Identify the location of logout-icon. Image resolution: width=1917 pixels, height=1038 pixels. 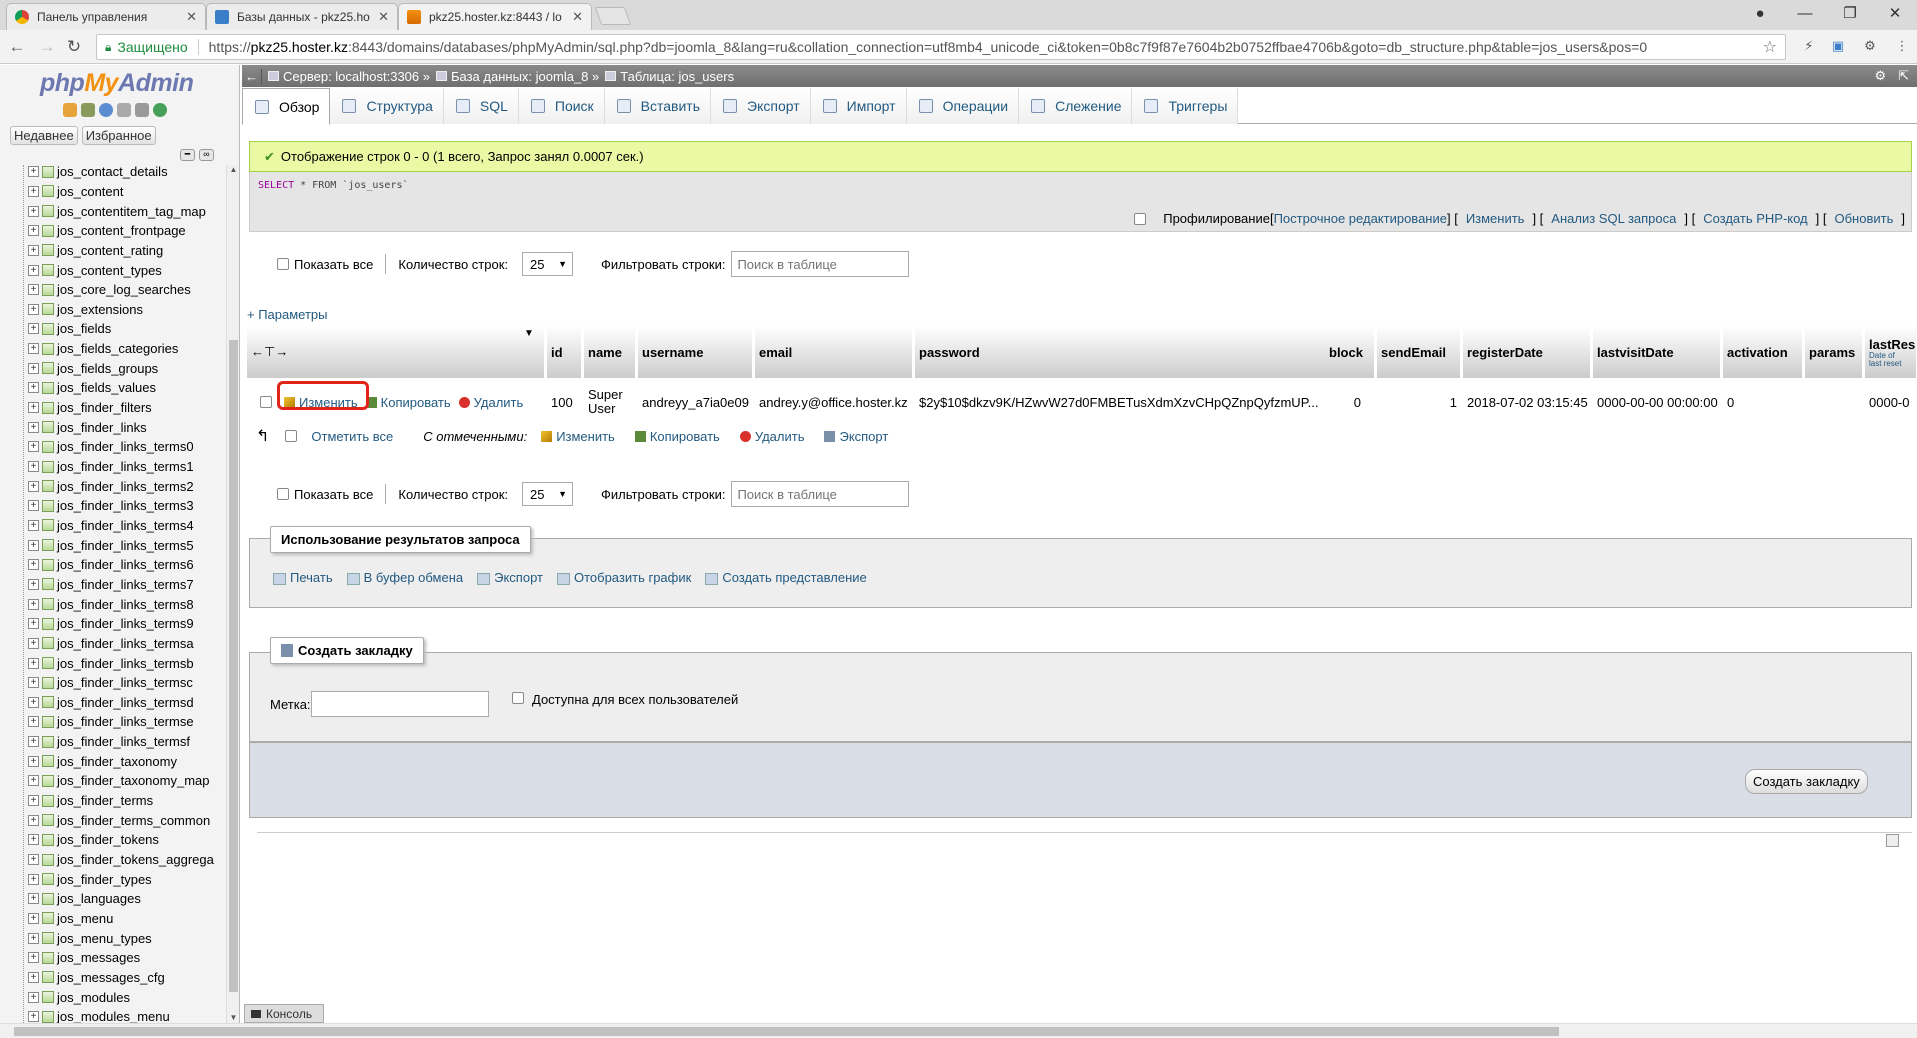
(88, 110).